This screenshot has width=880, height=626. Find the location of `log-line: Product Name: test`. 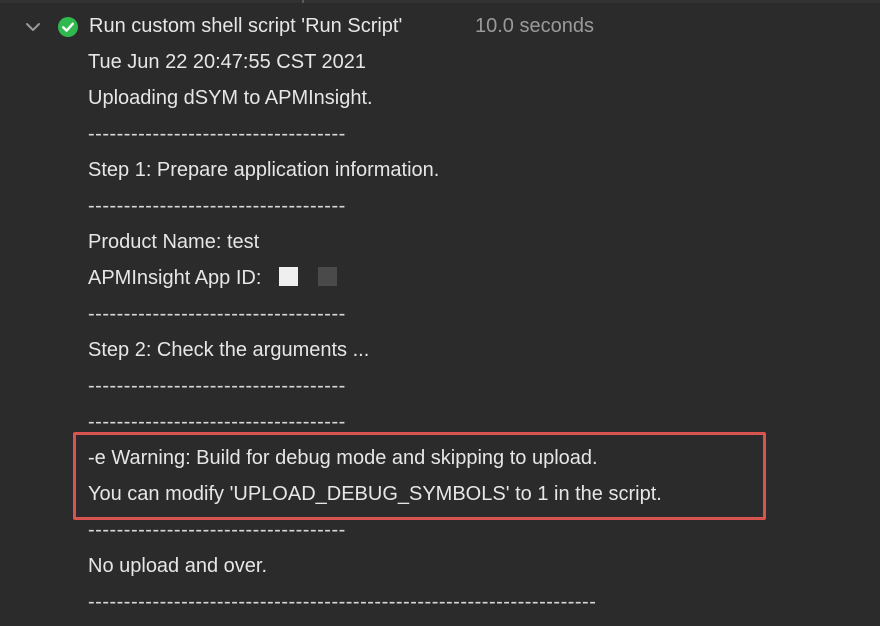

log-line: Product Name: test is located at coordinates (375, 242).